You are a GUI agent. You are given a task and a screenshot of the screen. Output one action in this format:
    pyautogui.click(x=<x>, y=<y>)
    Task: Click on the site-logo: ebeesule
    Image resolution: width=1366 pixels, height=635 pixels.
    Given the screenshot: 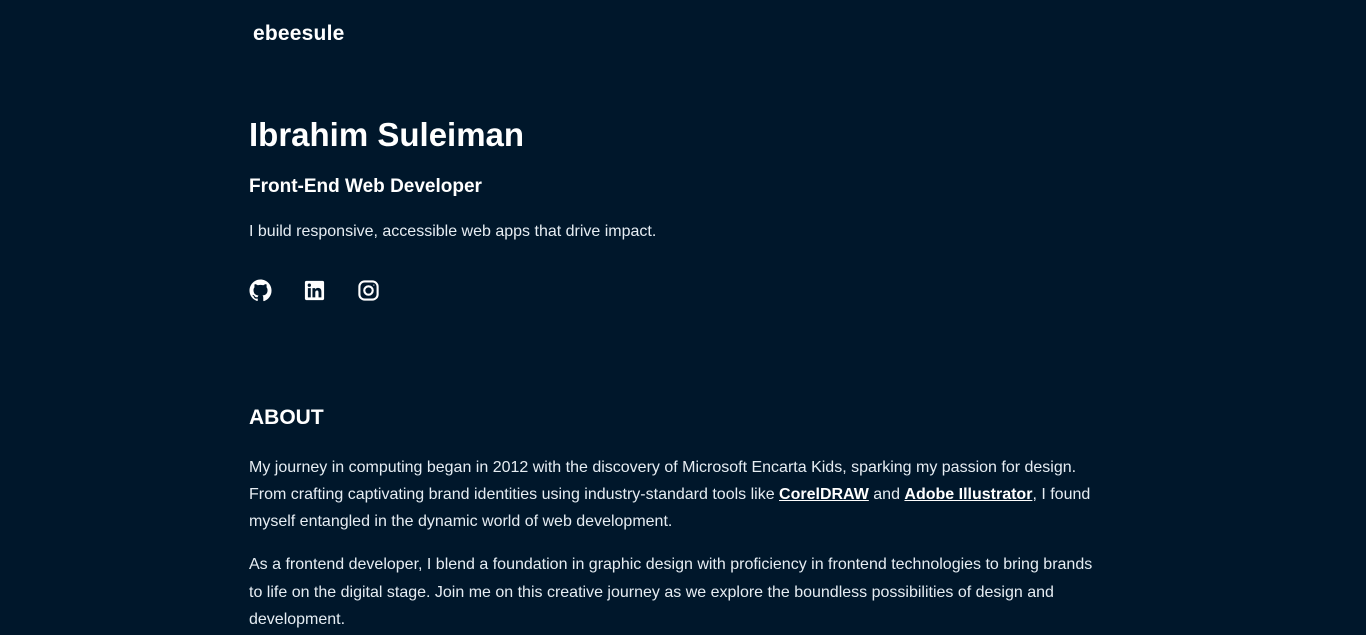 What is the action you would take?
    pyautogui.click(x=299, y=34)
    